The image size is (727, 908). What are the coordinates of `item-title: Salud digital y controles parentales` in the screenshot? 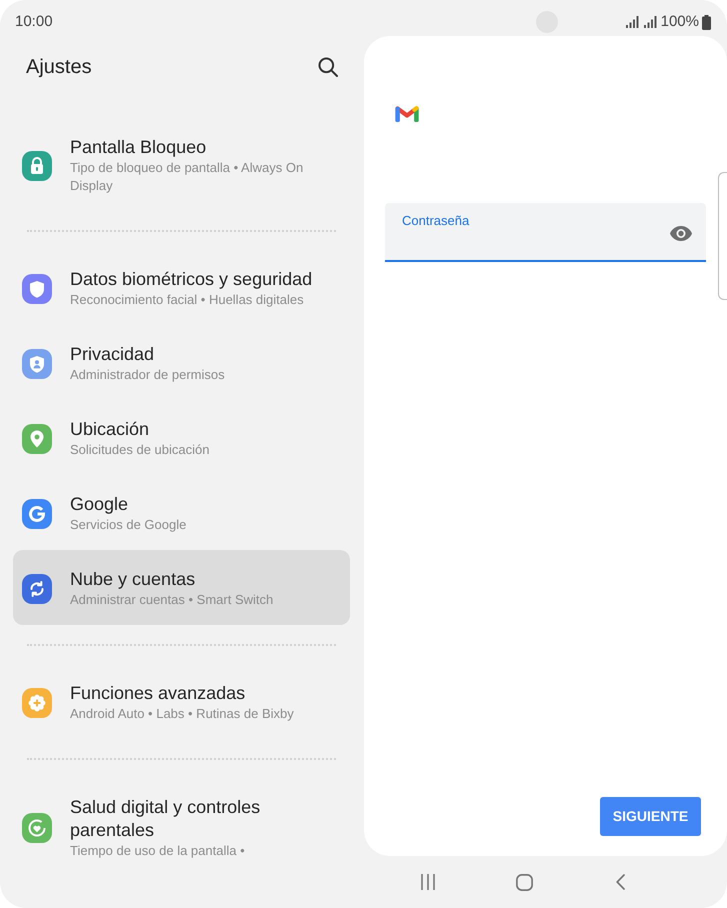 It's located at (166, 819).